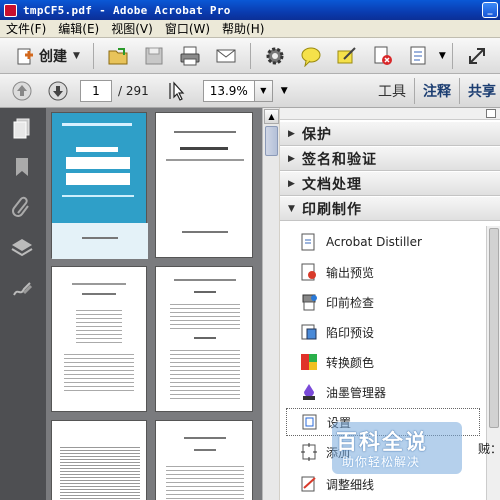  I want to click on create-button: 创建 ▼, so click(47, 56).